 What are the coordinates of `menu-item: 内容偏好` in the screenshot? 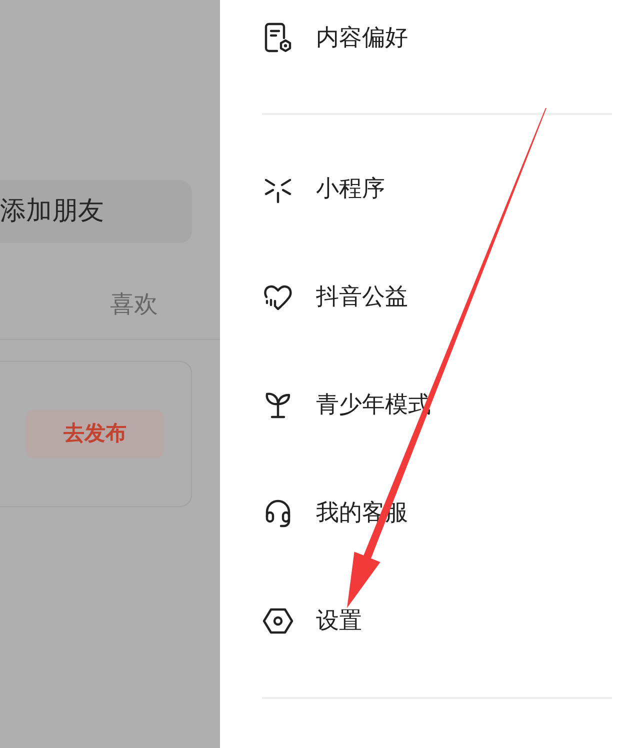 It's located at (437, 38).